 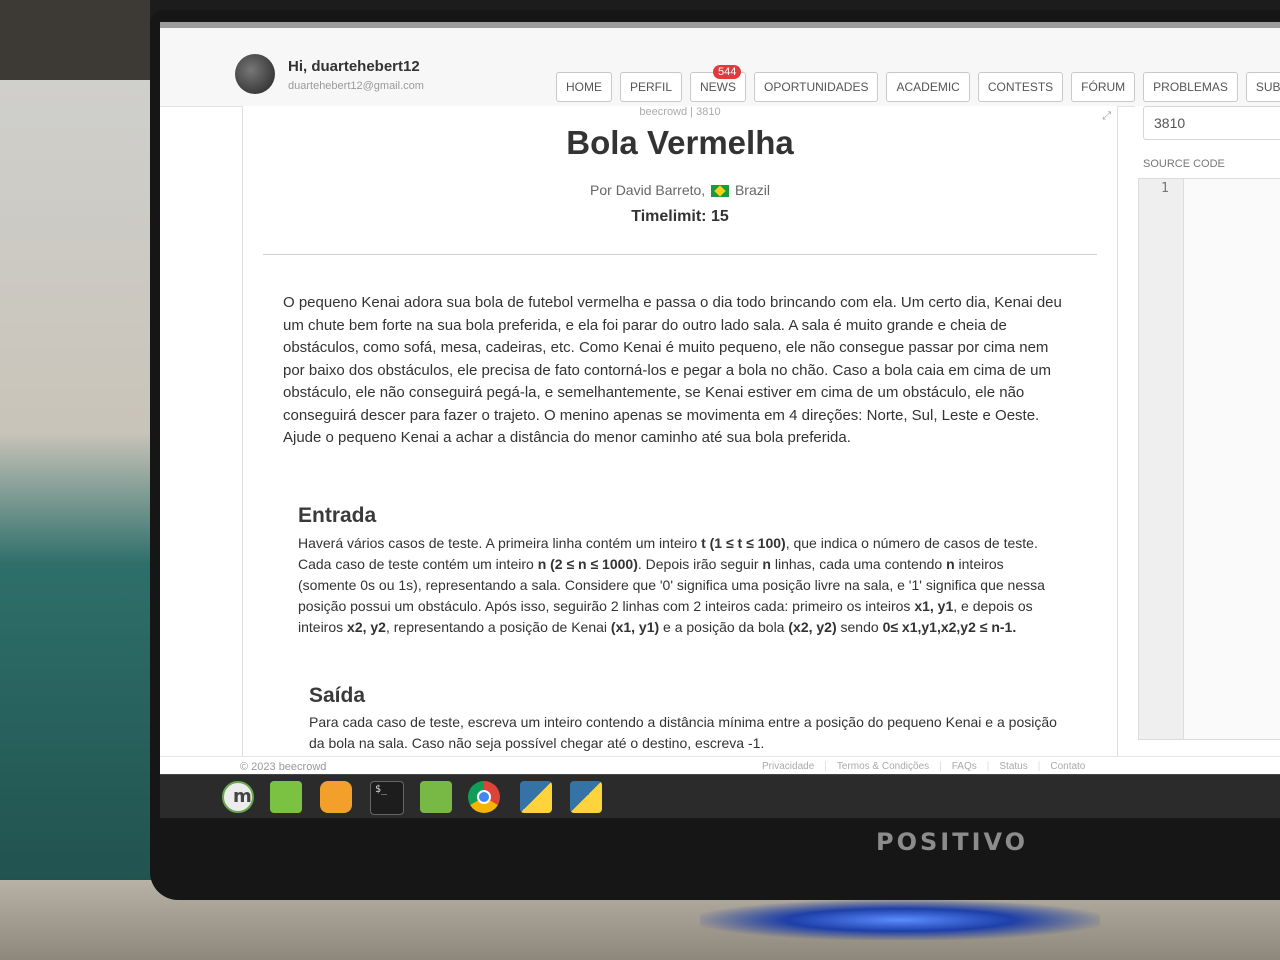 I want to click on footer-faqs-link: FAQs, so click(x=964, y=766).